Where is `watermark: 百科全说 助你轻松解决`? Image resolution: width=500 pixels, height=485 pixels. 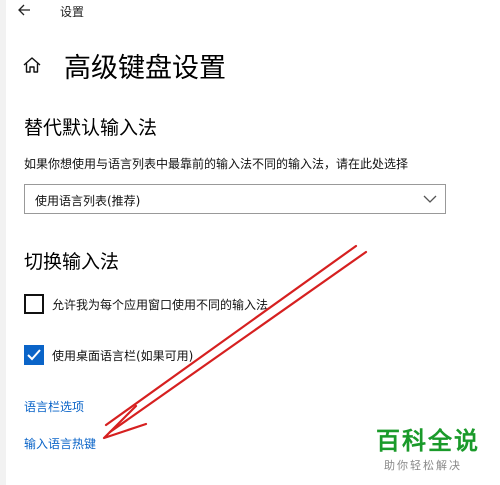 watermark: 百科全说 助你轻松解决 is located at coordinates (436, 451).